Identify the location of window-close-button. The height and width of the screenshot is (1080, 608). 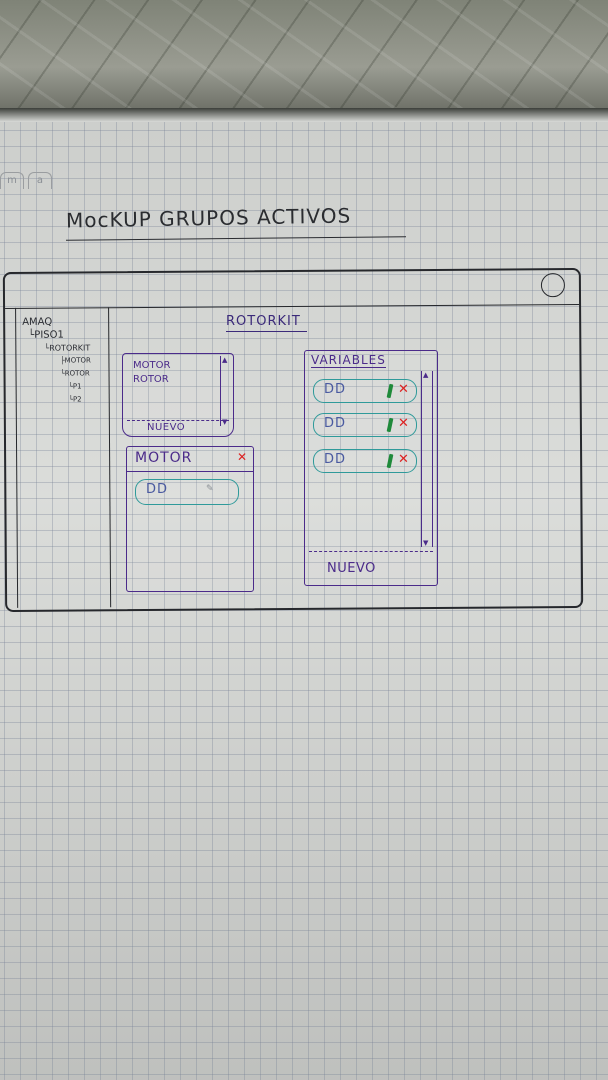
(553, 285).